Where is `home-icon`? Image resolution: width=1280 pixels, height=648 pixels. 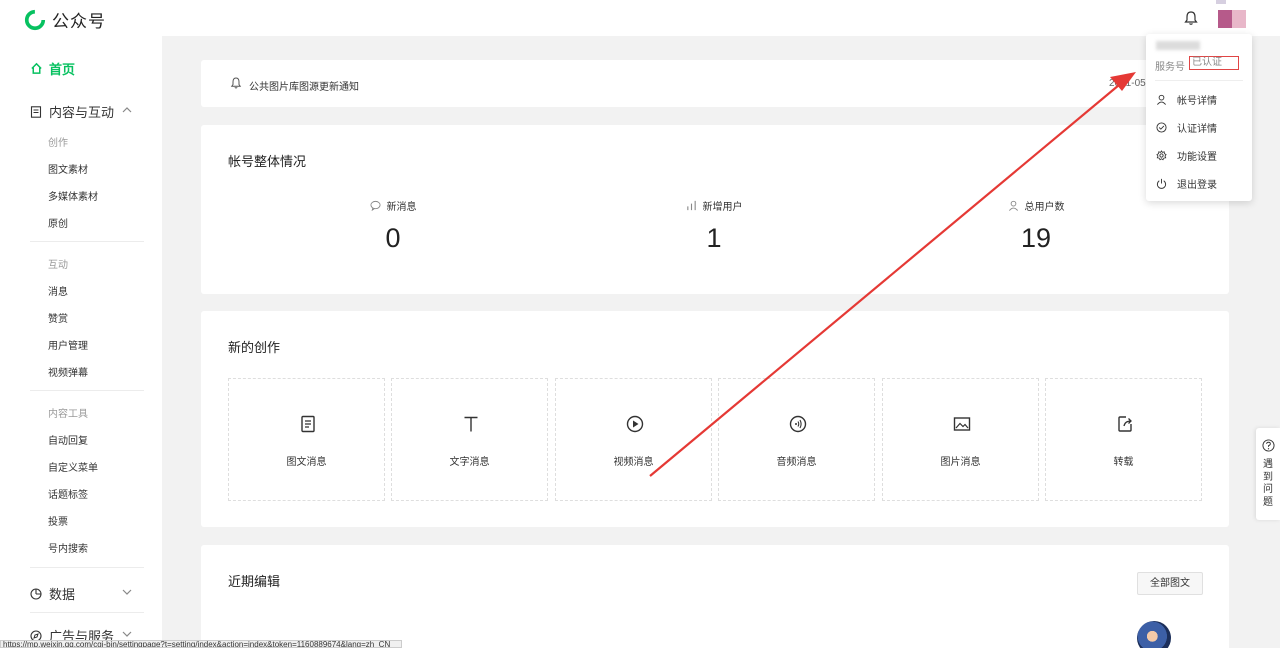 home-icon is located at coordinates (36, 68).